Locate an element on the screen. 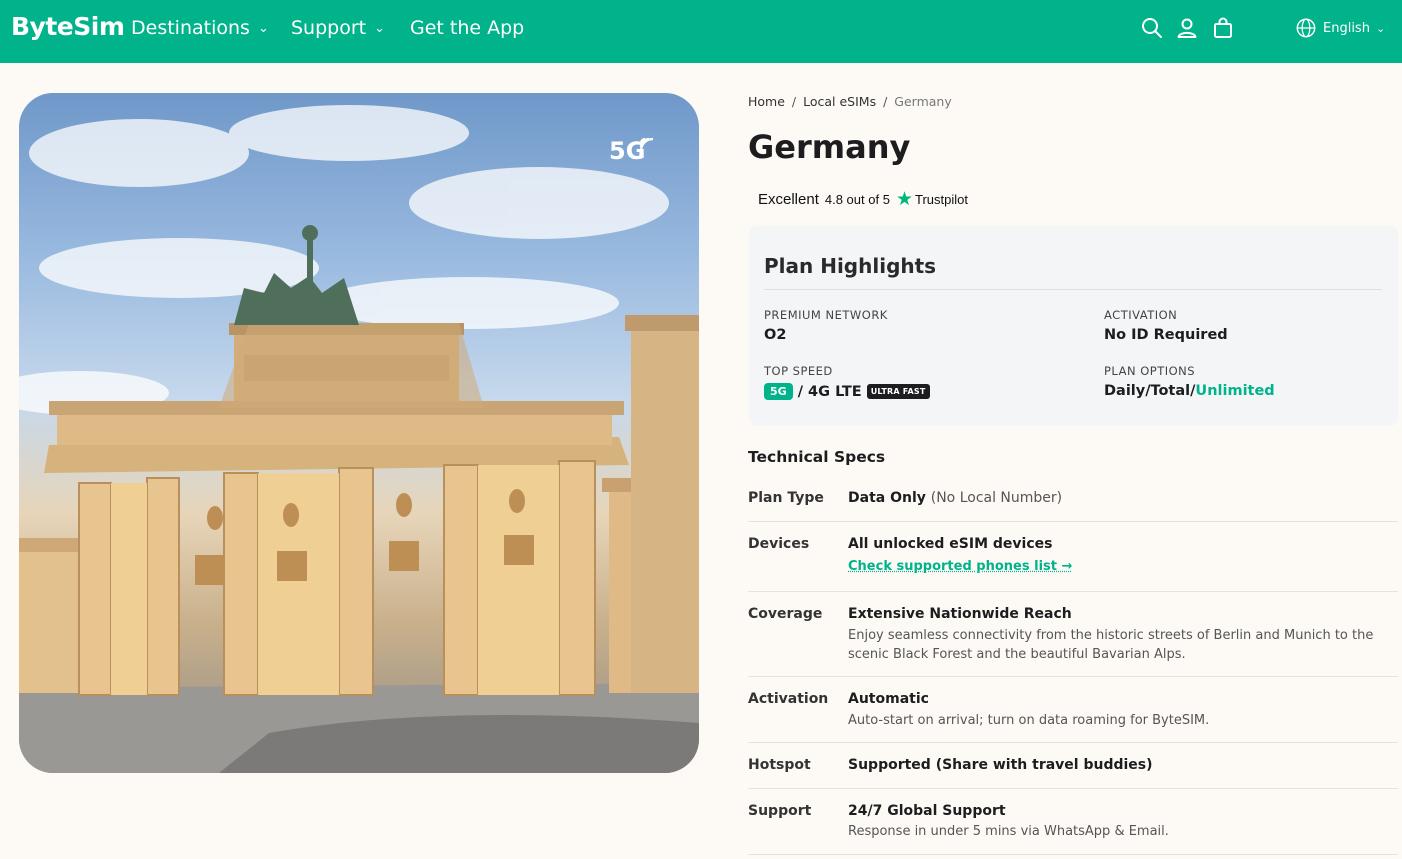 This screenshot has height=859, width=1402. top-speed-value: 5G / 4G LTE ULTRA FAST is located at coordinates (847, 391).